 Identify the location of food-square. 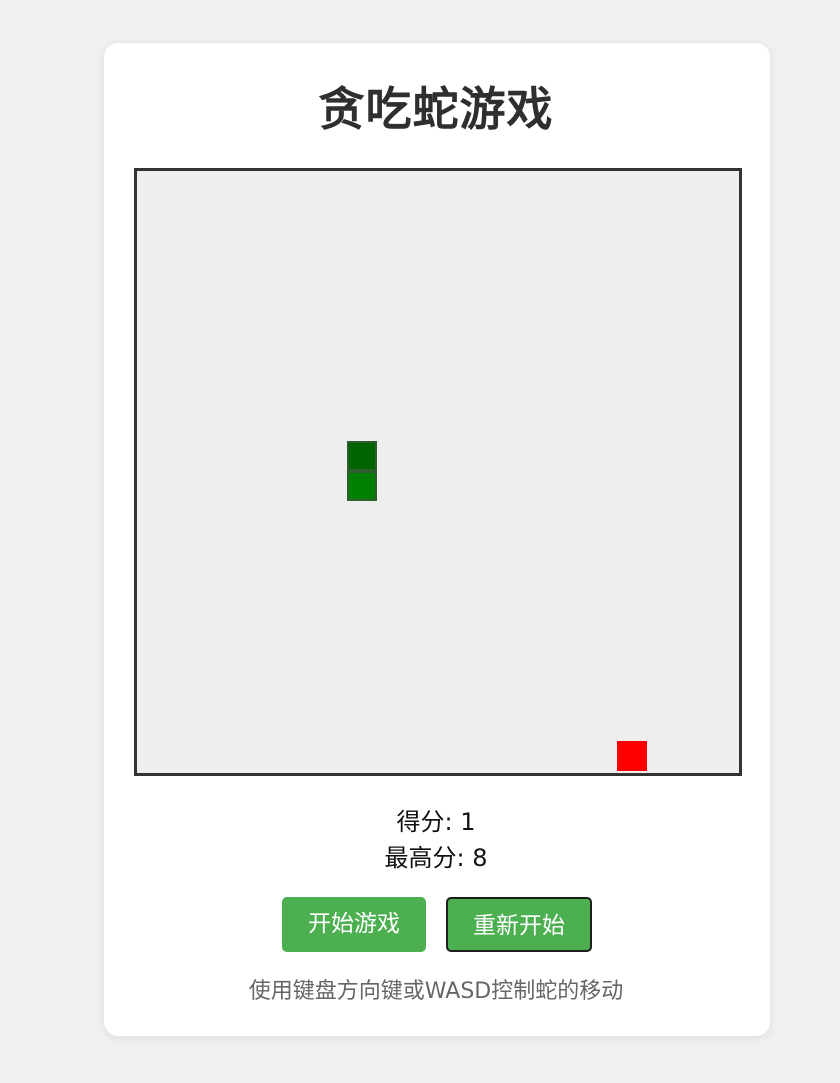
(632, 756).